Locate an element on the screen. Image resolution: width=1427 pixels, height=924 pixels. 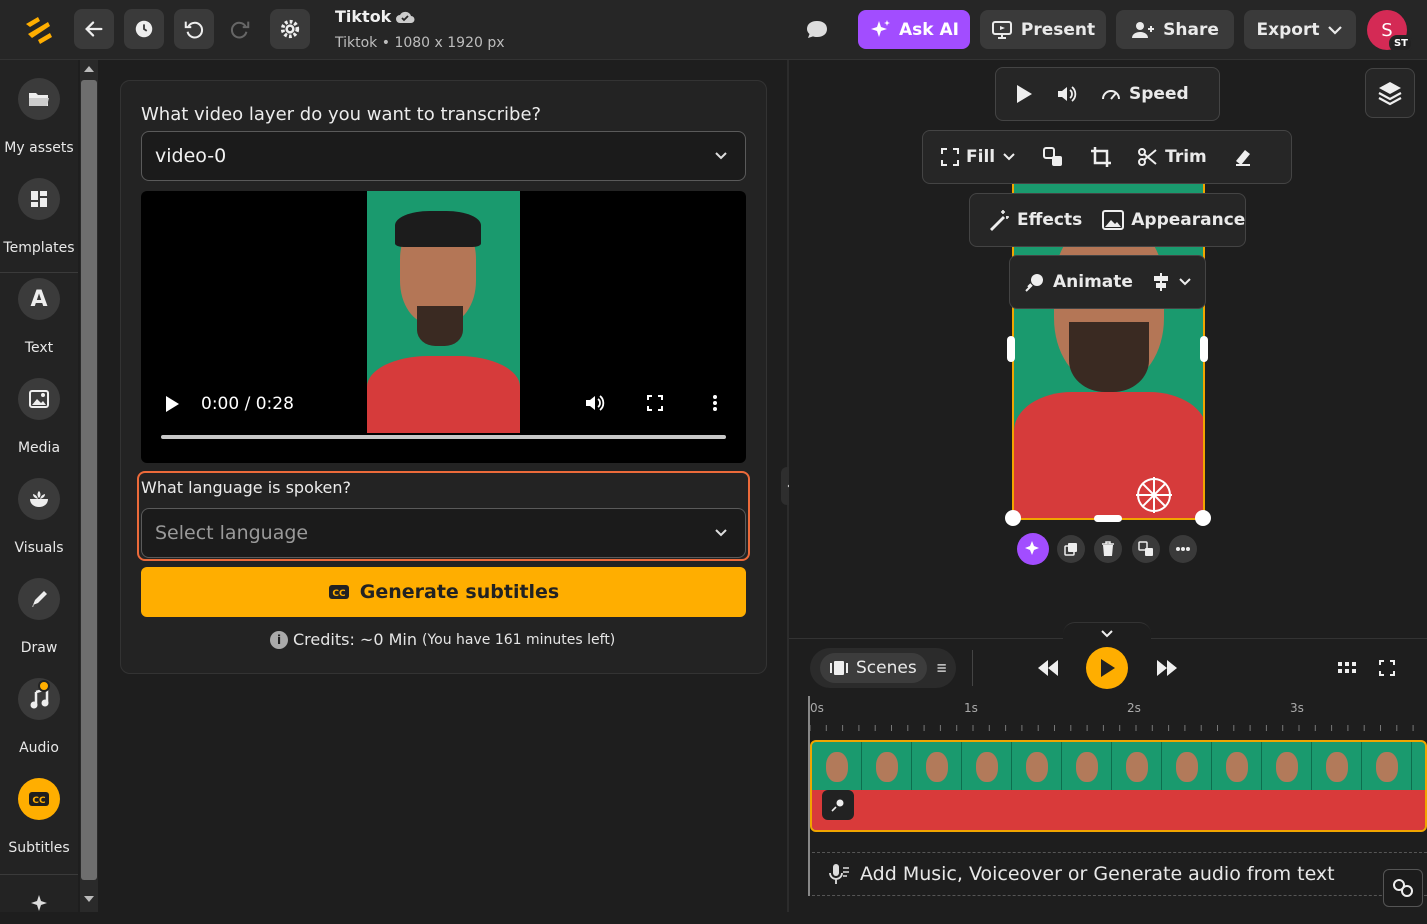
duplicate-button is located at coordinates (1071, 549).